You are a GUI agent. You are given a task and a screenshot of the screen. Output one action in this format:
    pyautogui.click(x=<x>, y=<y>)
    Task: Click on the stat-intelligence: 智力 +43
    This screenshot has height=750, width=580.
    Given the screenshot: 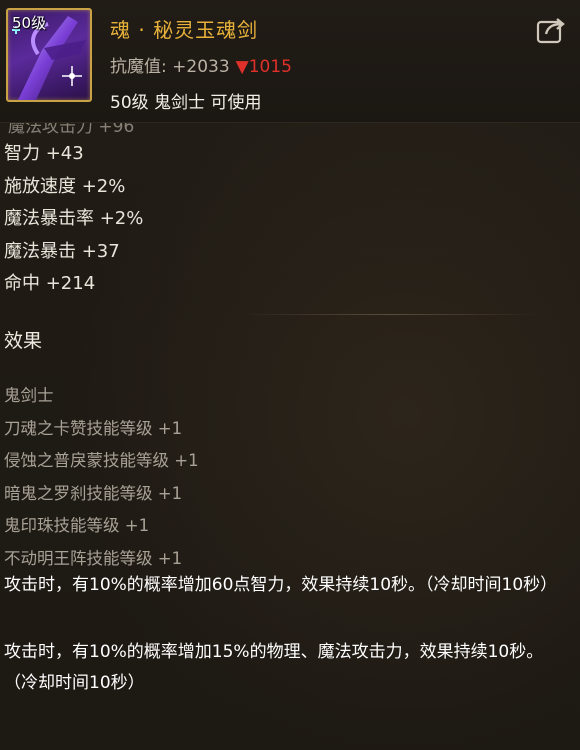 What is the action you would take?
    pyautogui.click(x=44, y=153)
    